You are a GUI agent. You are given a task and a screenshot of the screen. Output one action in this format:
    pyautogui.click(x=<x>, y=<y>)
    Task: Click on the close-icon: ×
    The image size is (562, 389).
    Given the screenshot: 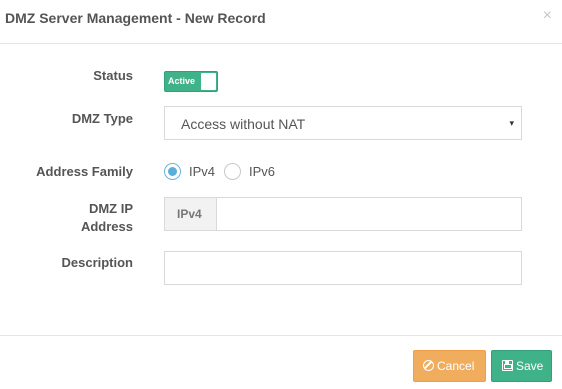 What is the action you would take?
    pyautogui.click(x=547, y=16)
    